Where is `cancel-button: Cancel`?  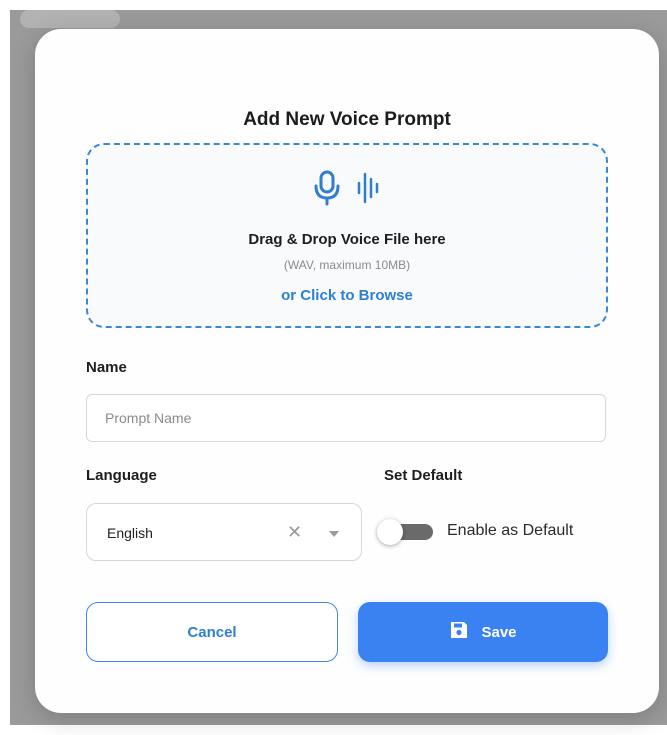
cancel-button: Cancel is located at coordinates (212, 632).